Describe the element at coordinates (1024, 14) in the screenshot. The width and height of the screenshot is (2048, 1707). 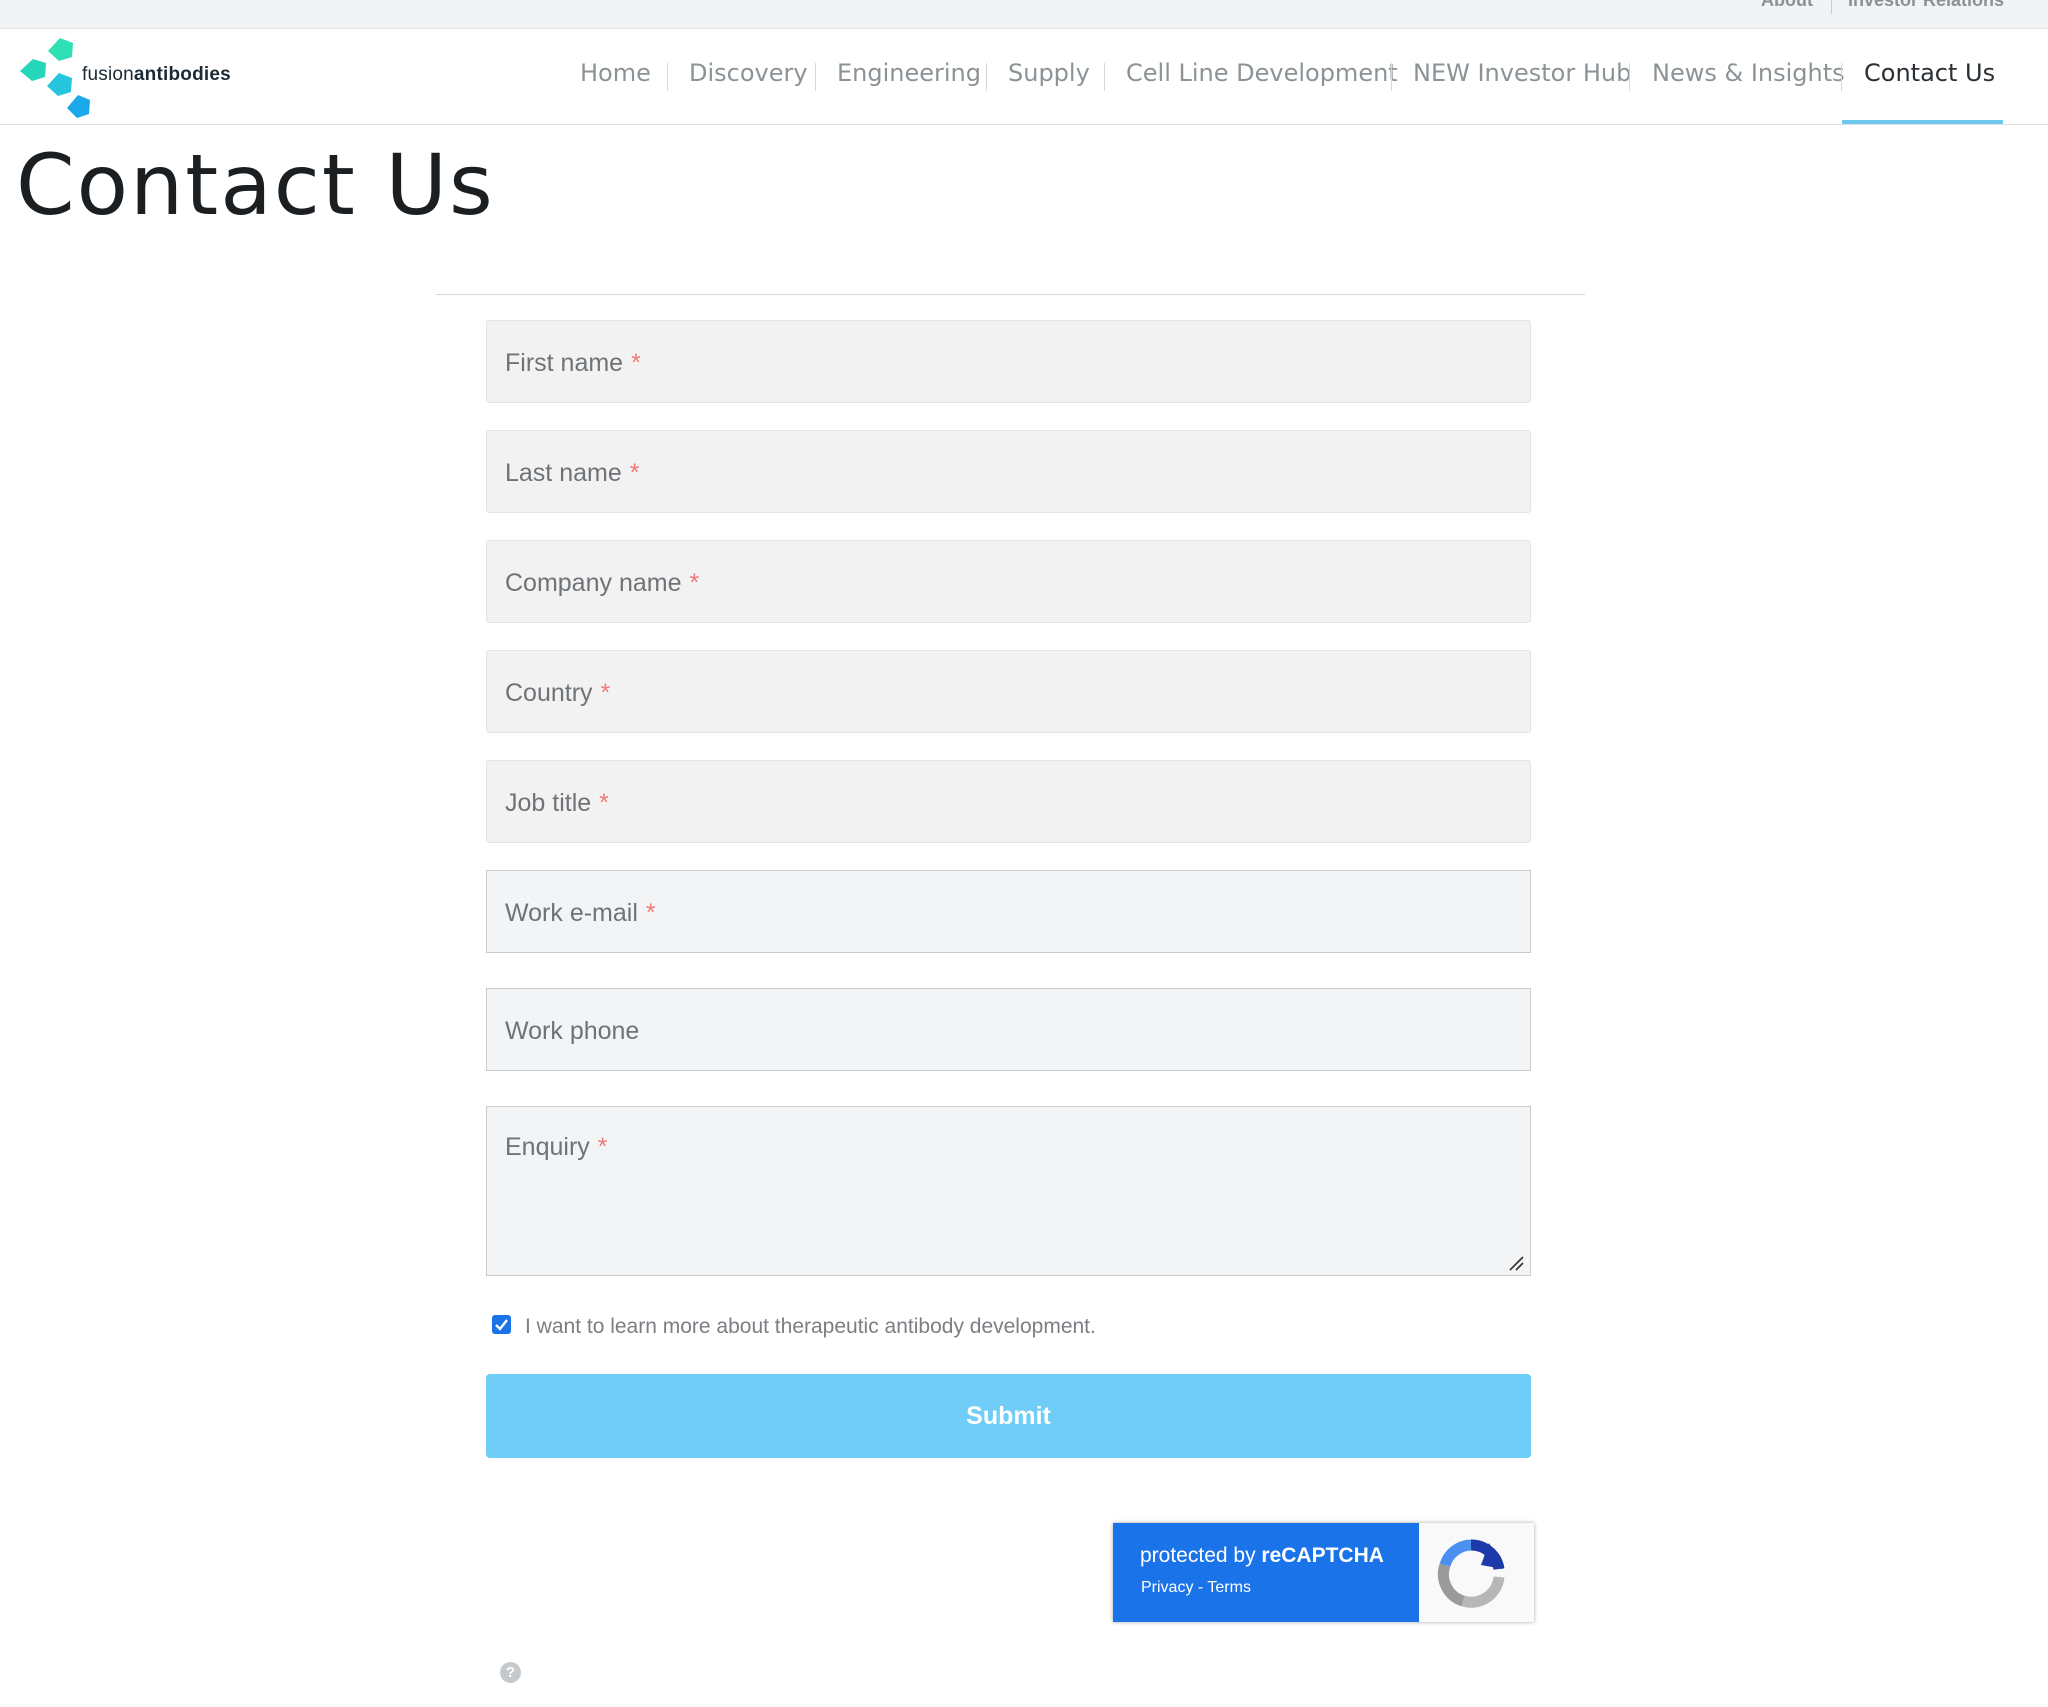
I see `utility-bar: About Investor Relations` at that location.